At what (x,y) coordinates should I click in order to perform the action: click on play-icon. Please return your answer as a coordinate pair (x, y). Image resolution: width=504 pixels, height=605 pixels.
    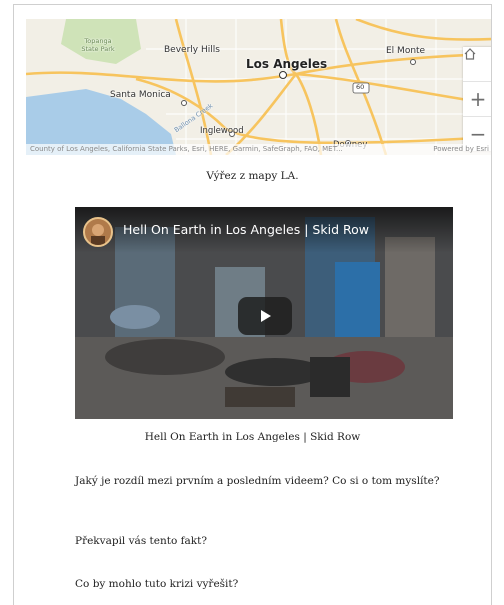
    Looking at the image, I should click on (266, 316).